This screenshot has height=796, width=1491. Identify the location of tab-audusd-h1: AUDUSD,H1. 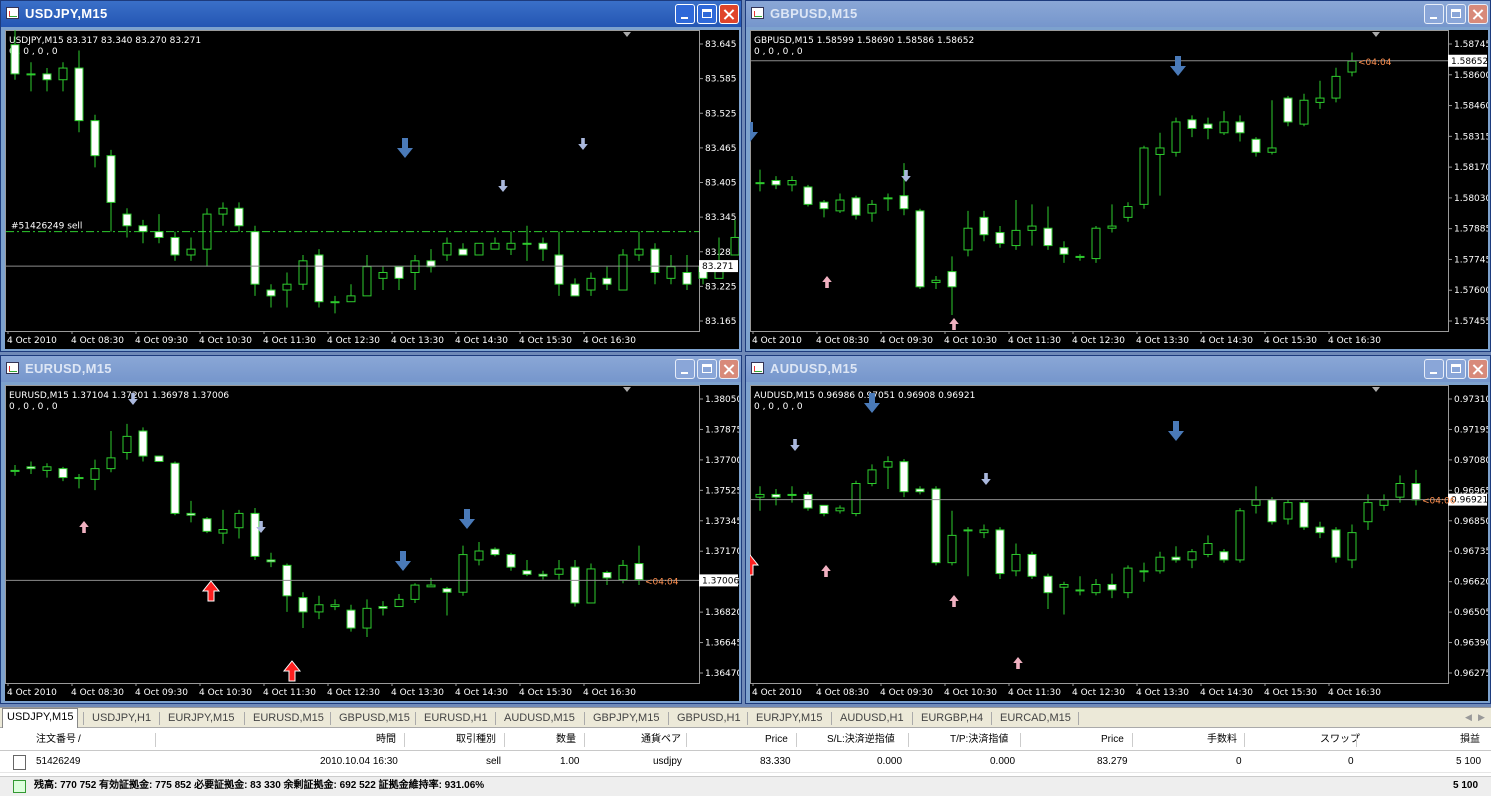
(872, 718).